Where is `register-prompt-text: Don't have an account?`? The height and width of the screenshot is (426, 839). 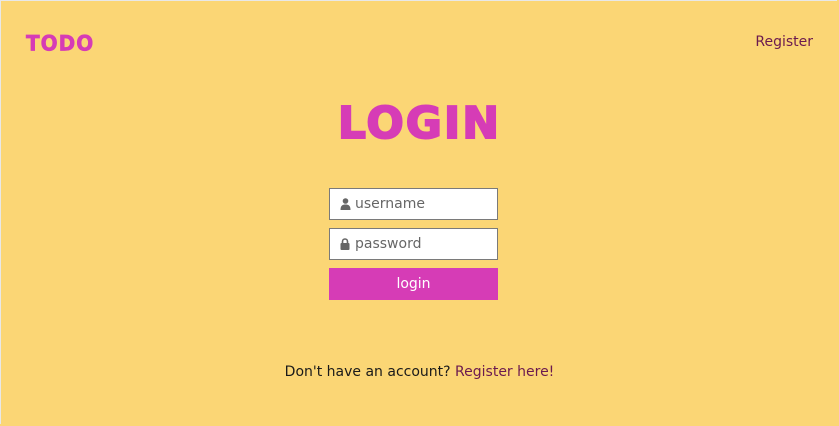 register-prompt-text: Don't have an account? is located at coordinates (367, 372).